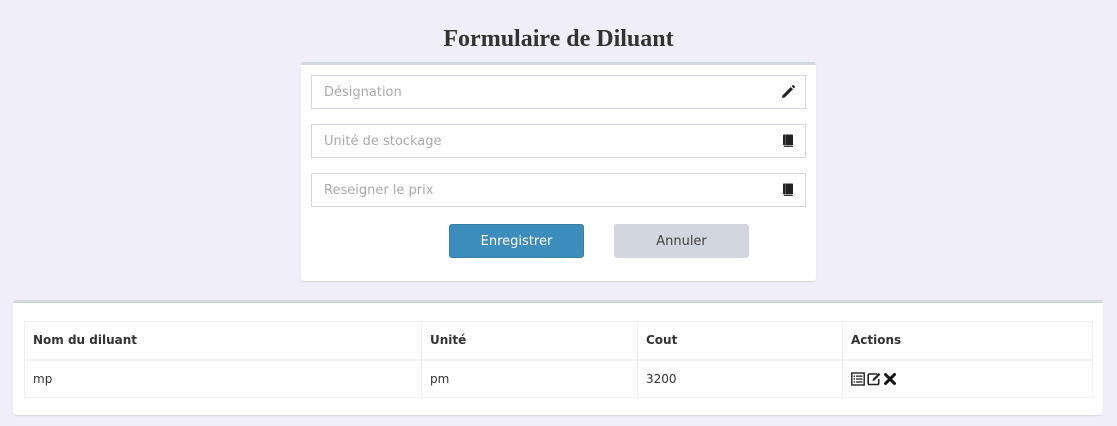 This screenshot has height=426, width=1117. I want to click on table-header-row: Nom du diluant Unité Cout Actions, so click(558, 341).